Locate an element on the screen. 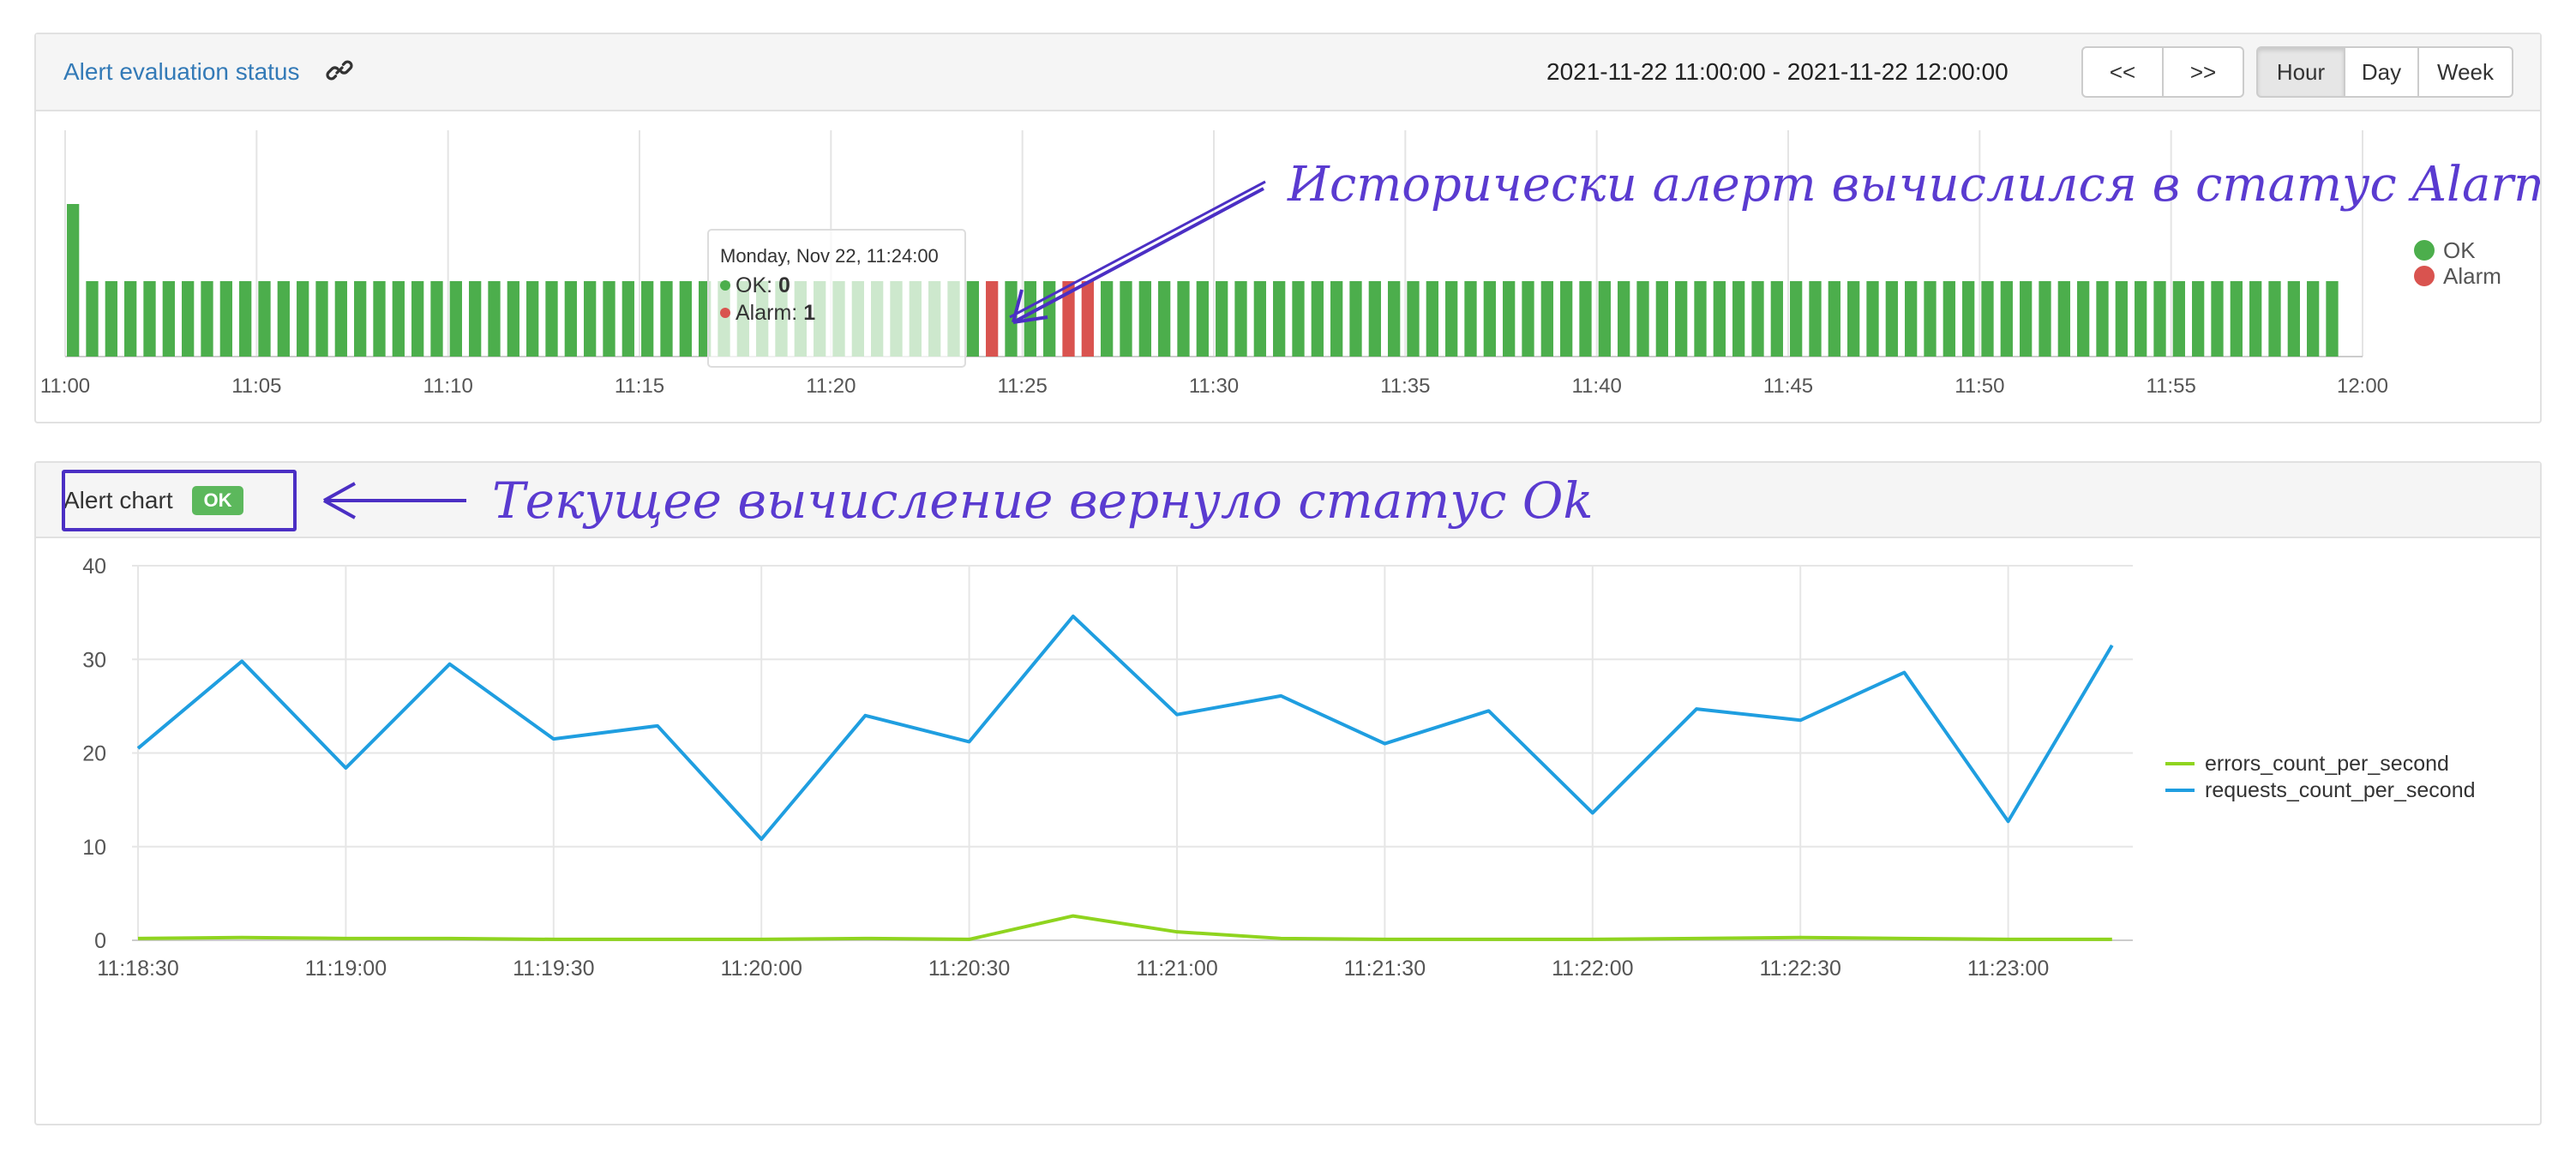 This screenshot has height=1158, width=2576. legend-label-errors_count_per_second: errors_count_per_second is located at coordinates (2327, 764).